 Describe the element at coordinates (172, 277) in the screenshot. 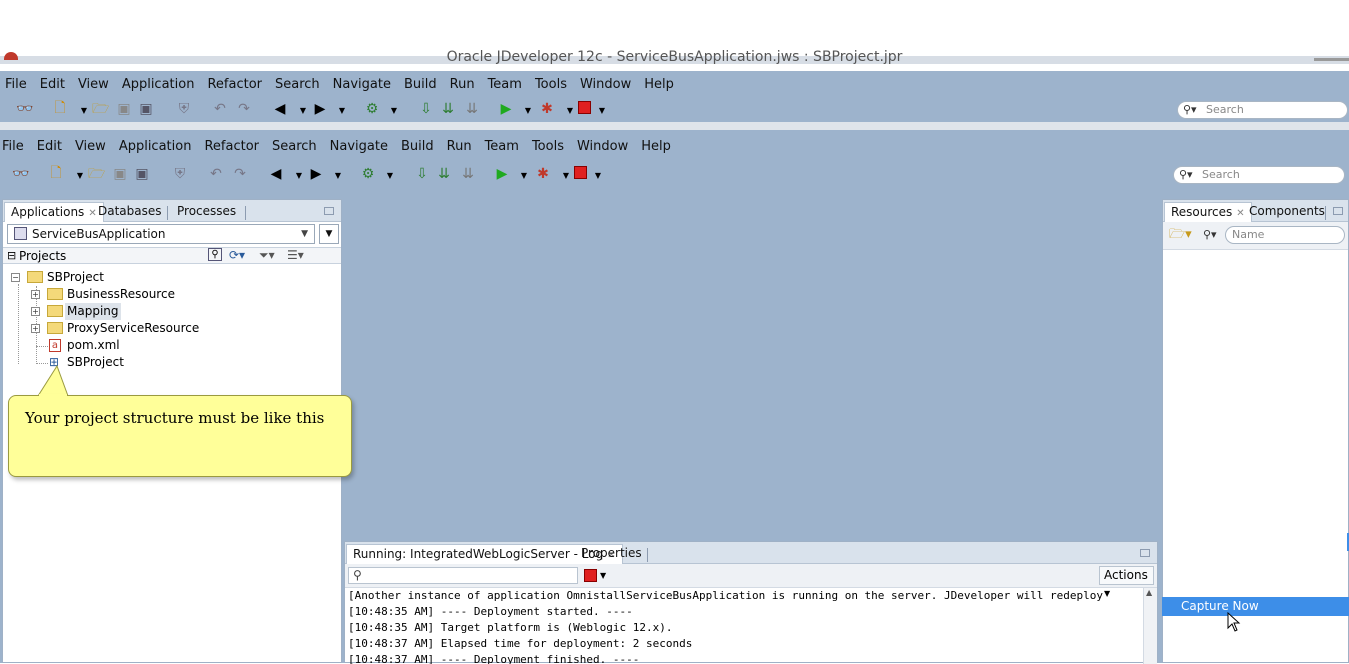

I see `tree-item-sbproject-root: − SBProject` at that location.